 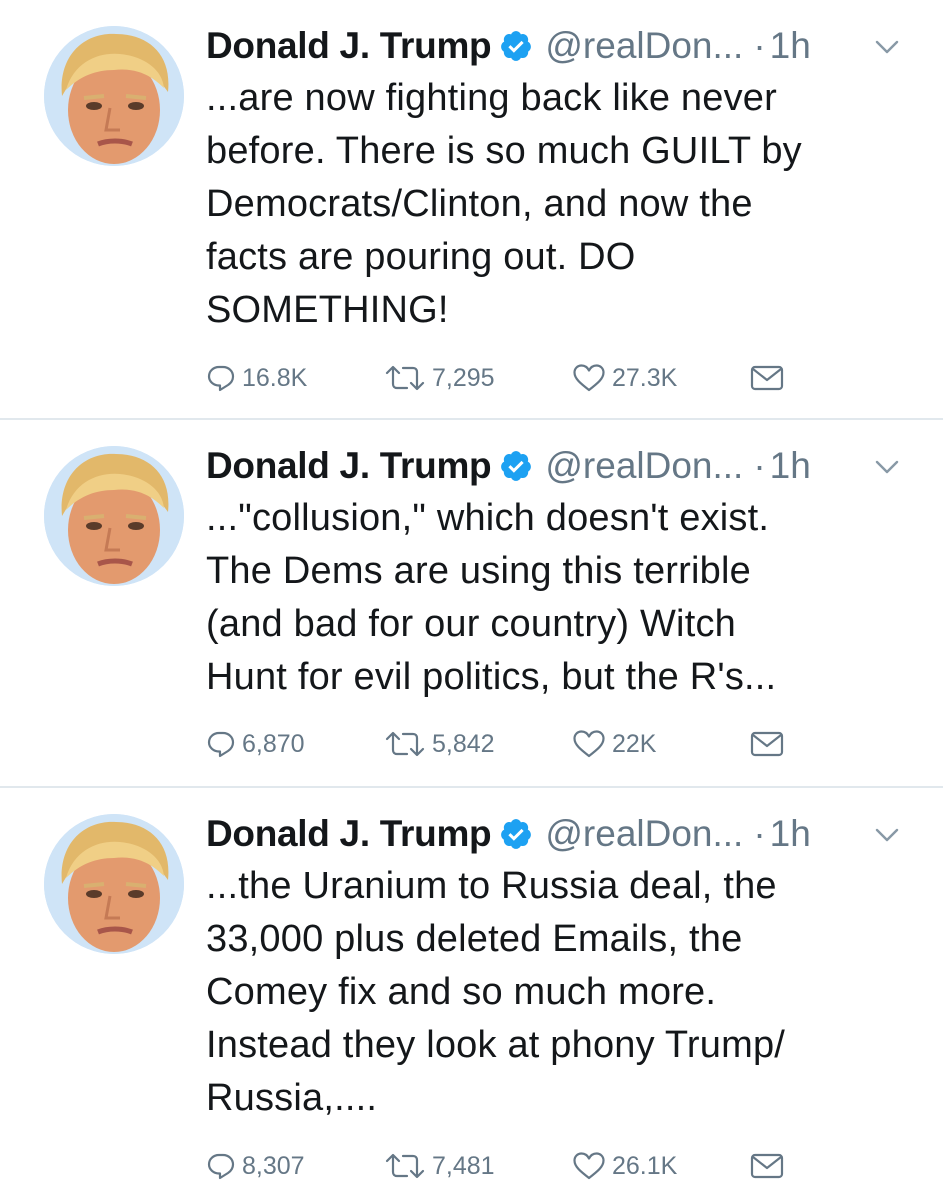 I want to click on retweet-count: 7,481, so click(x=463, y=1165).